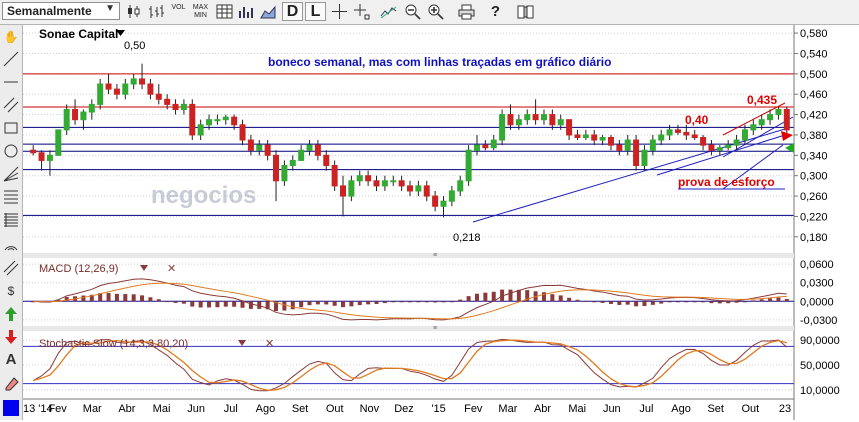 The width and height of the screenshot is (859, 422). I want to click on y-tick-label: 0,180, so click(814, 238).